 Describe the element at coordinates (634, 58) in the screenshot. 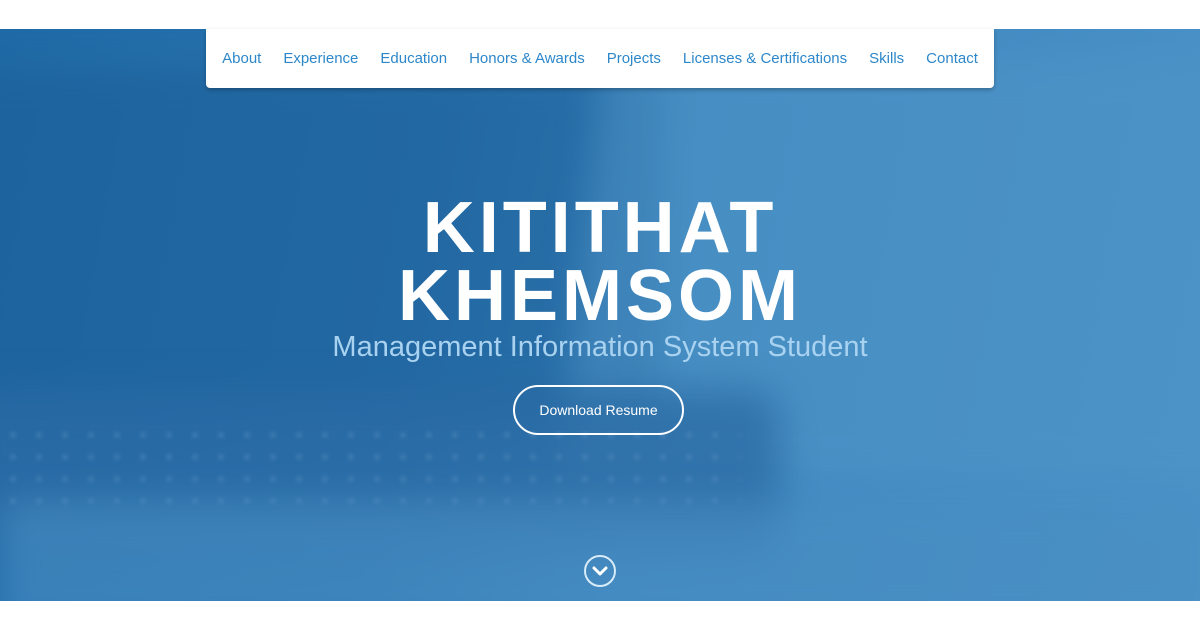

I see `nav-link-projects: Projects` at that location.